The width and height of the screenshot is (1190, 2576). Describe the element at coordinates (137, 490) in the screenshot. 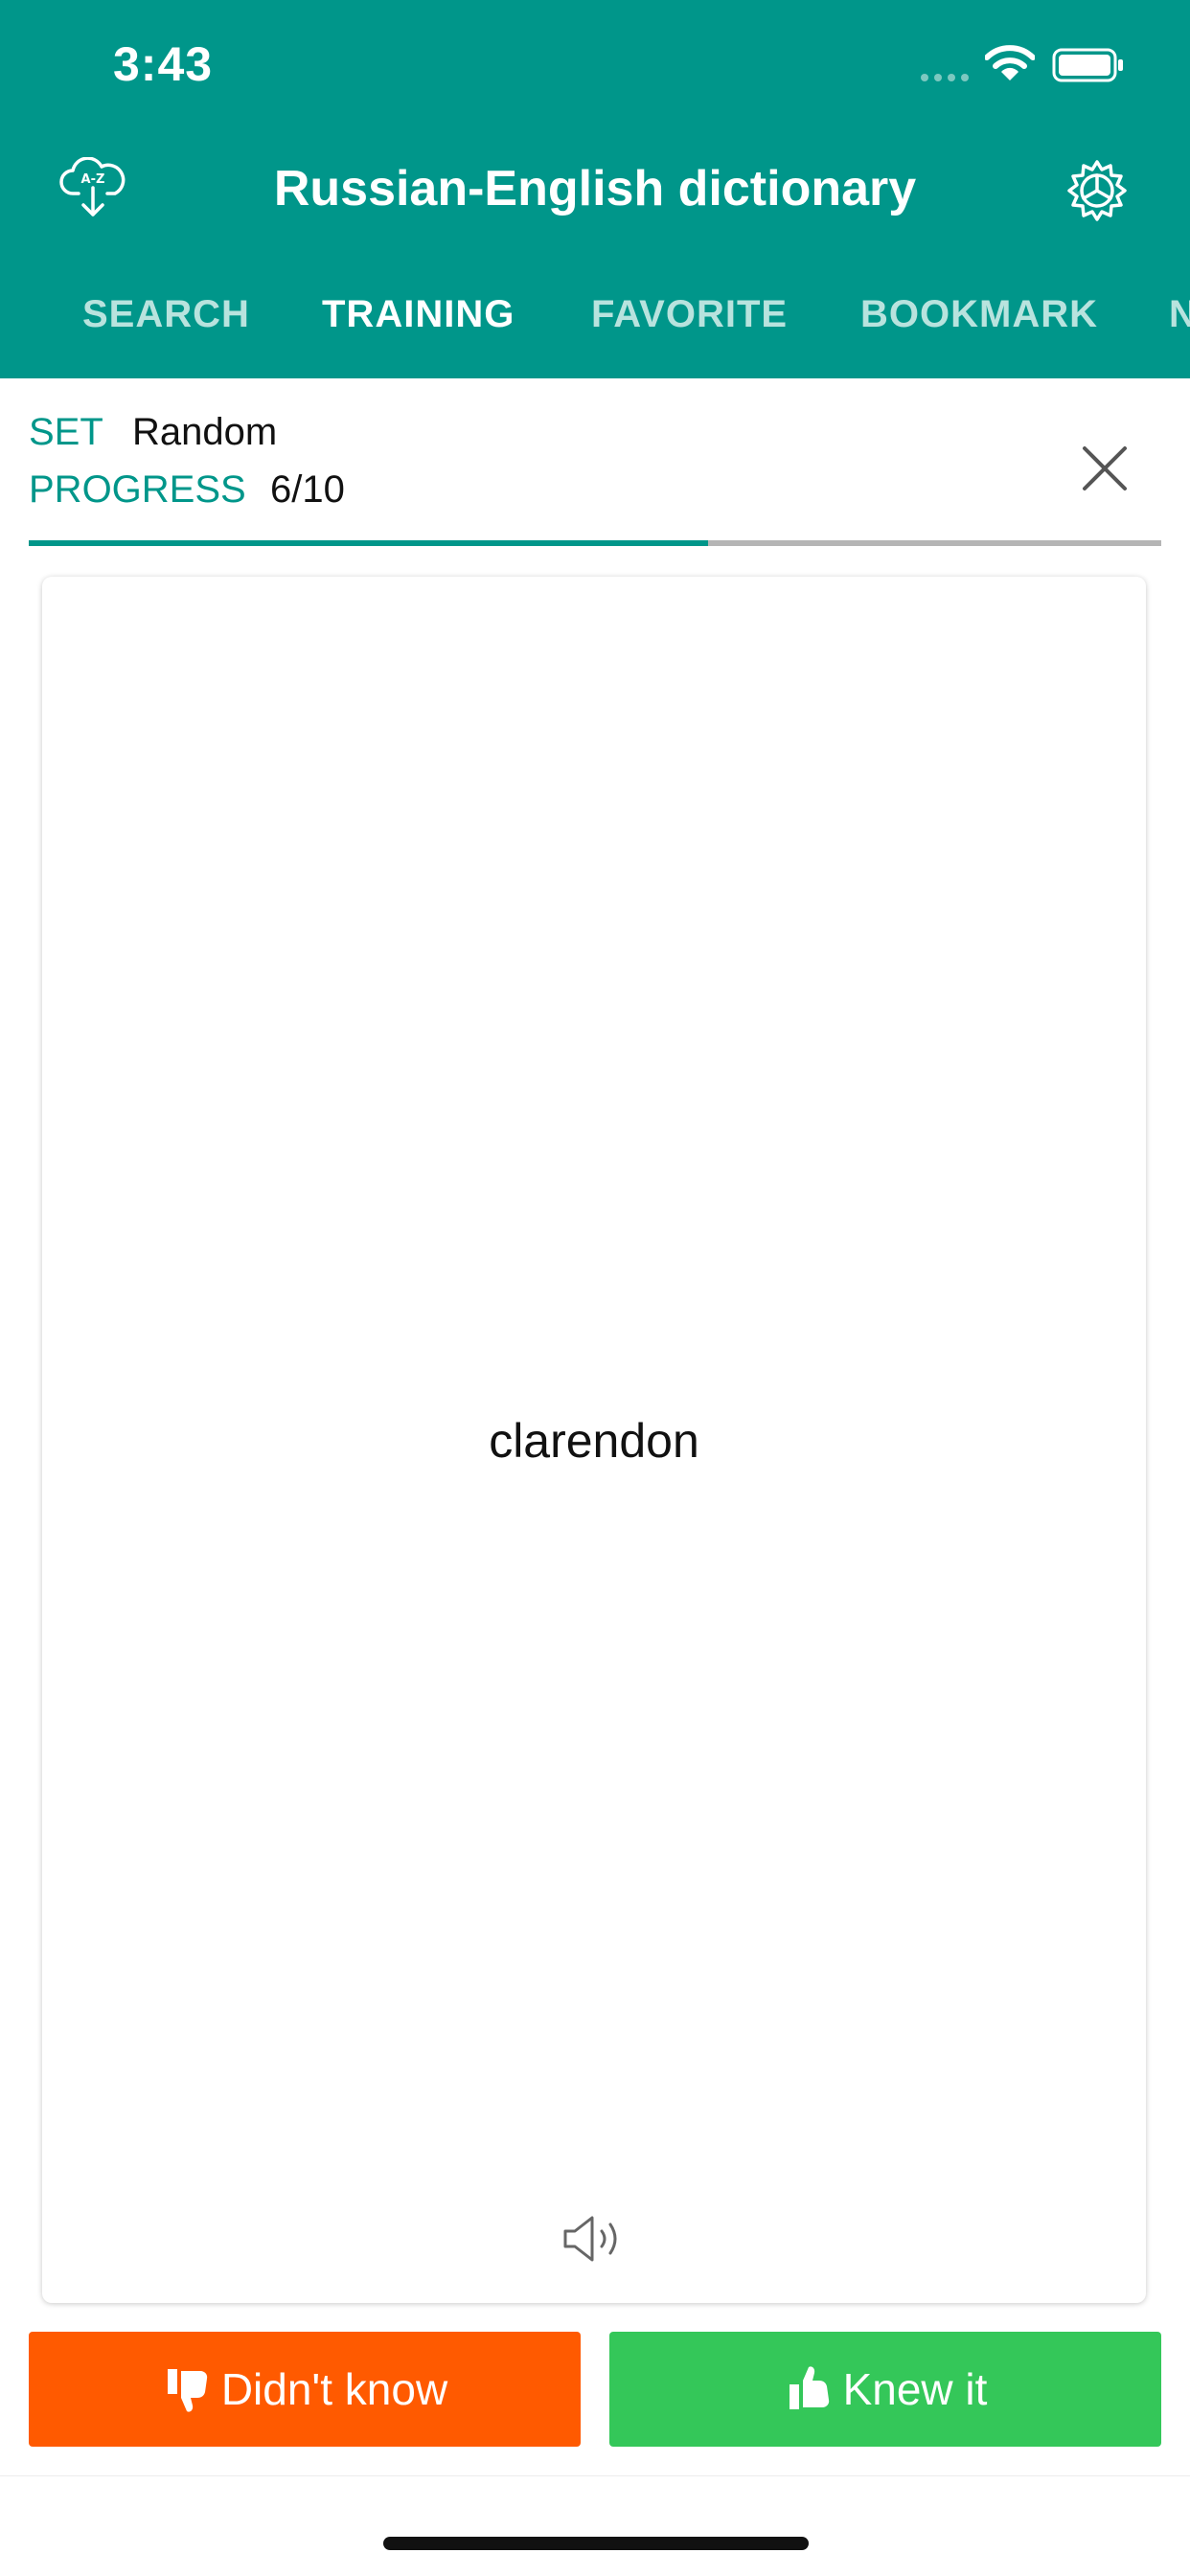

I see `progress-label: PROGRESS` at that location.